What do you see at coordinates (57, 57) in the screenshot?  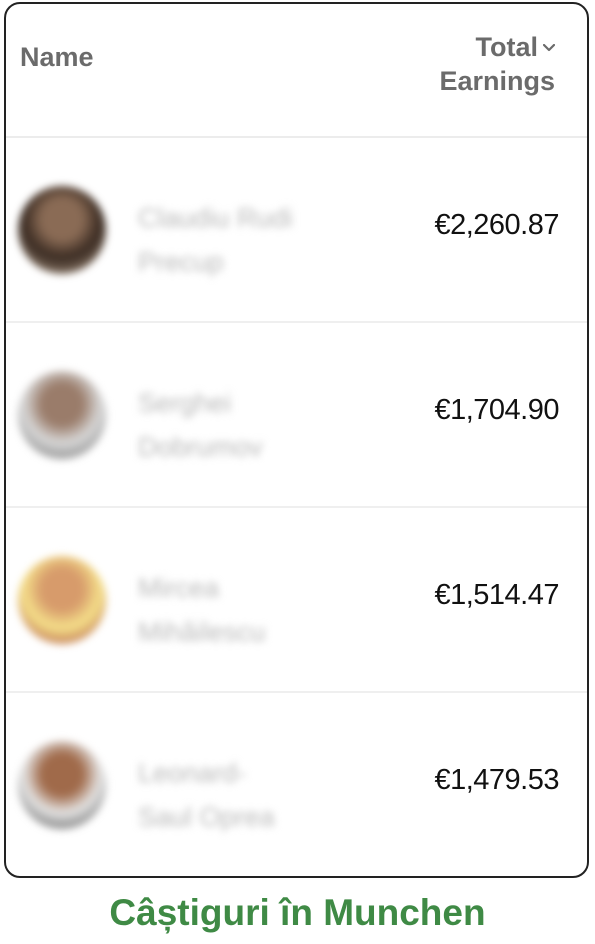 I see `column-header-name: Name` at bounding box center [57, 57].